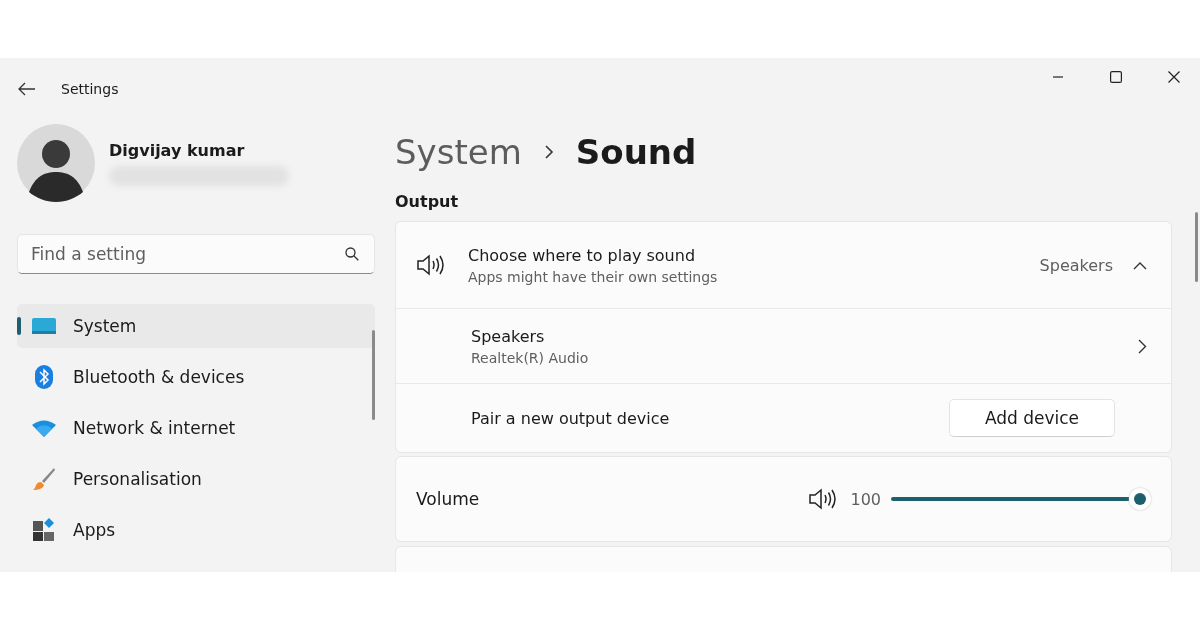 This screenshot has height=630, width=1200. What do you see at coordinates (458, 152) in the screenshot?
I see `breadcrumb-parent: System` at bounding box center [458, 152].